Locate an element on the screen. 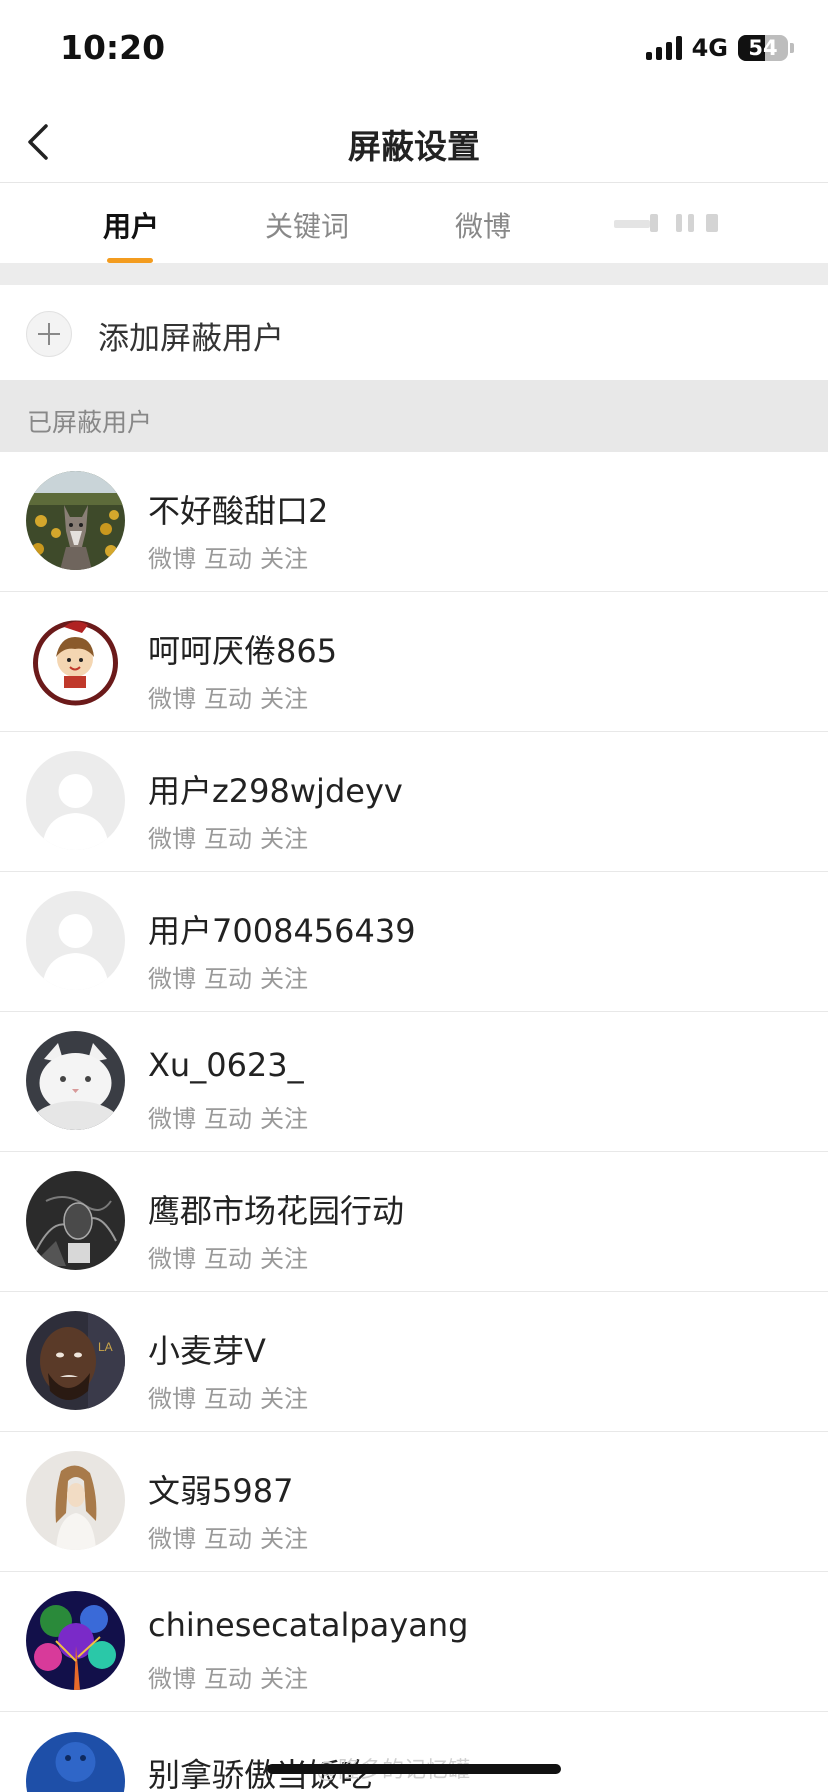  section-header: 已屏蔽用户 is located at coordinates (414, 416).